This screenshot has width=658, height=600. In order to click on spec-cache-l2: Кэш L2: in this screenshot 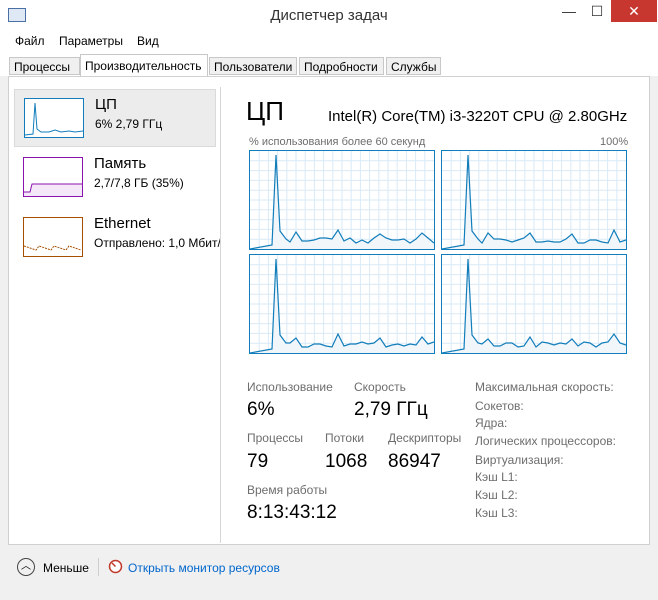, I will do `click(496, 495)`.